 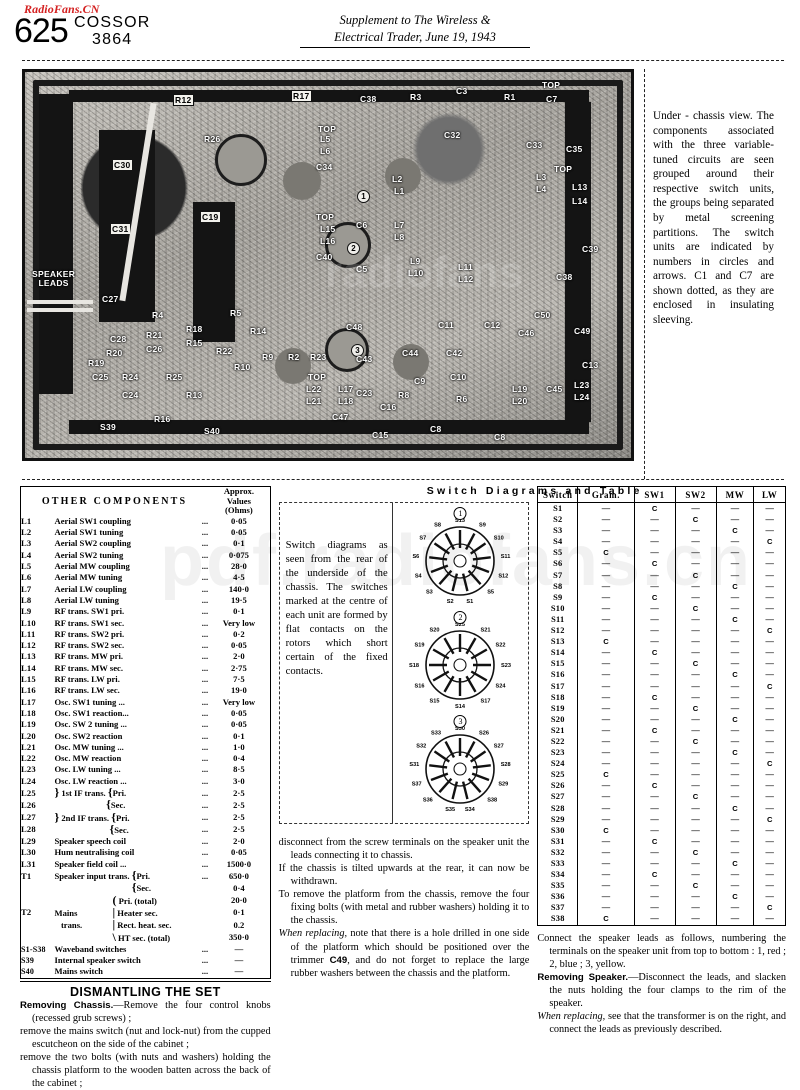 What do you see at coordinates (28, 863) in the screenshot?
I see `component-ref: L31` at bounding box center [28, 863].